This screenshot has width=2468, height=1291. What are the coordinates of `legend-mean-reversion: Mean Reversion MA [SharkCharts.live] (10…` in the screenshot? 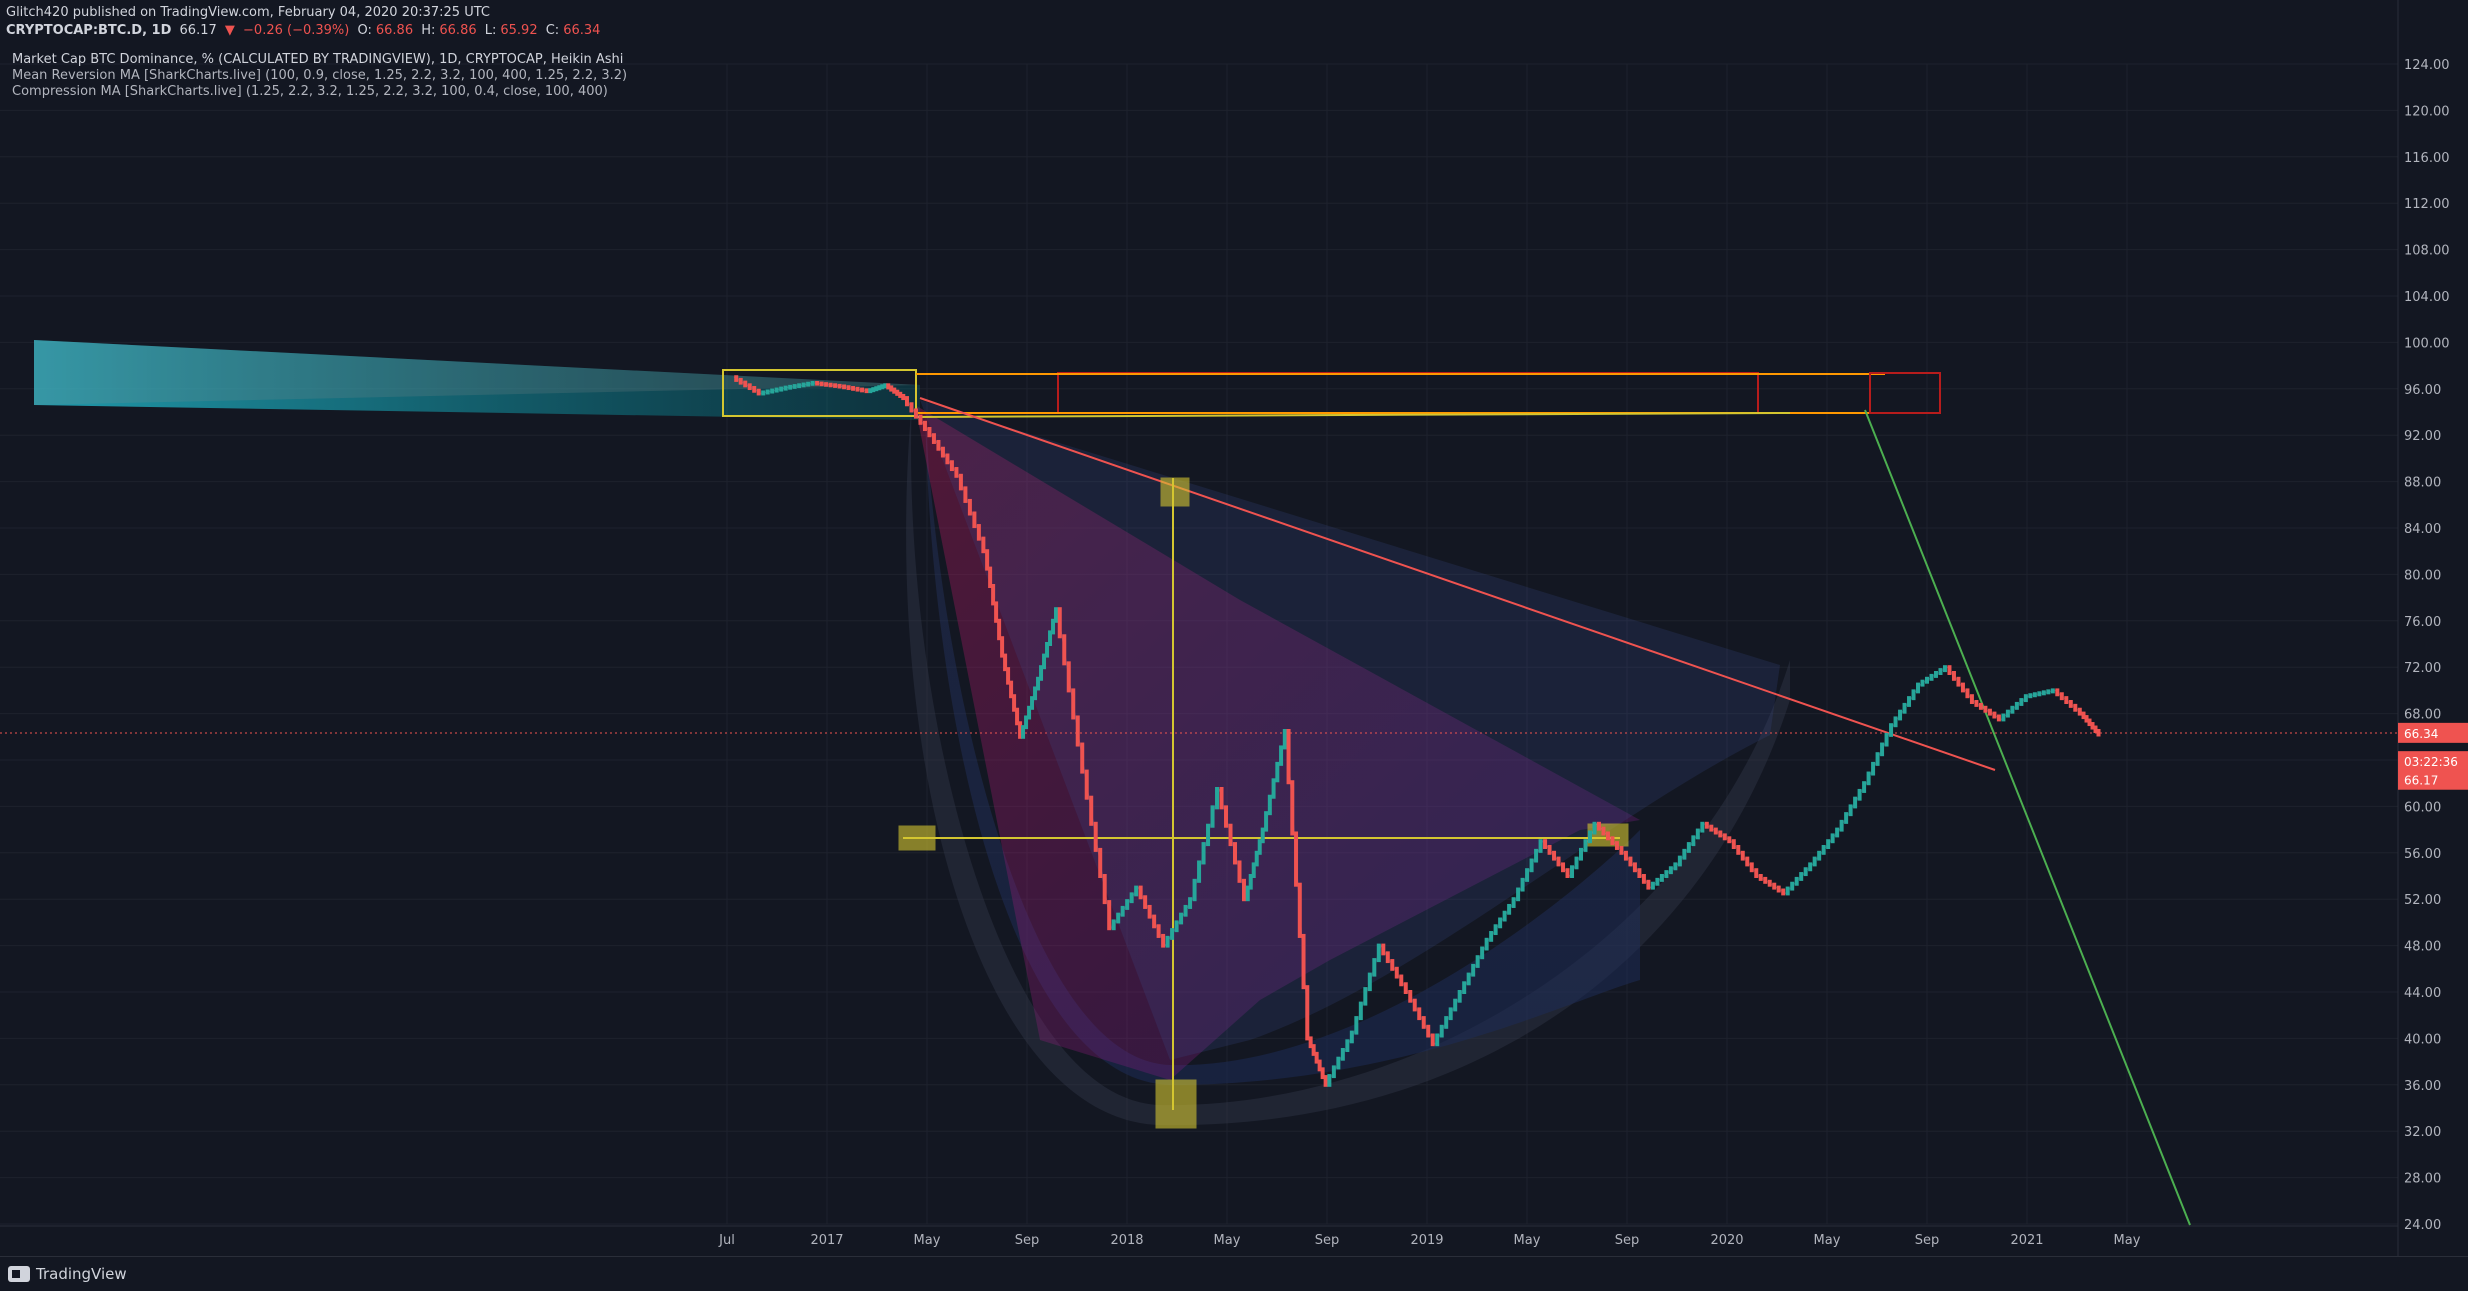 It's located at (319, 76).